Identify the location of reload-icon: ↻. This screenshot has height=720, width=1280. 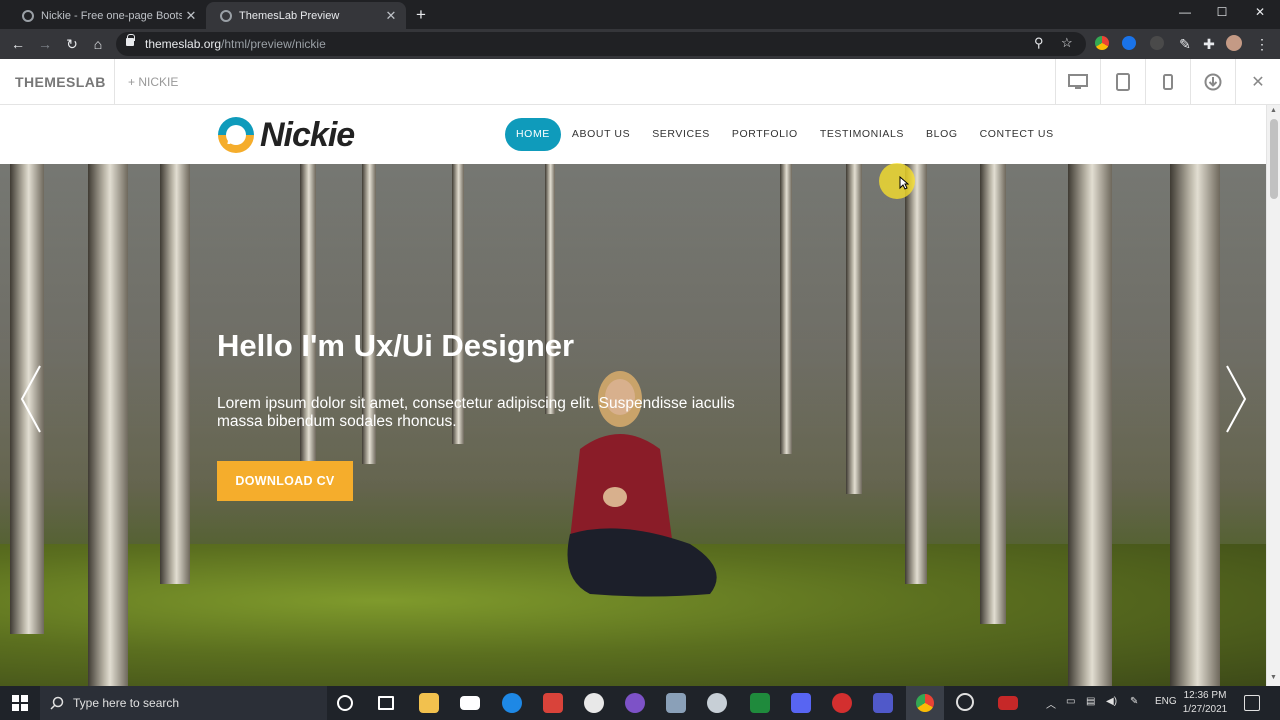
(72, 44).